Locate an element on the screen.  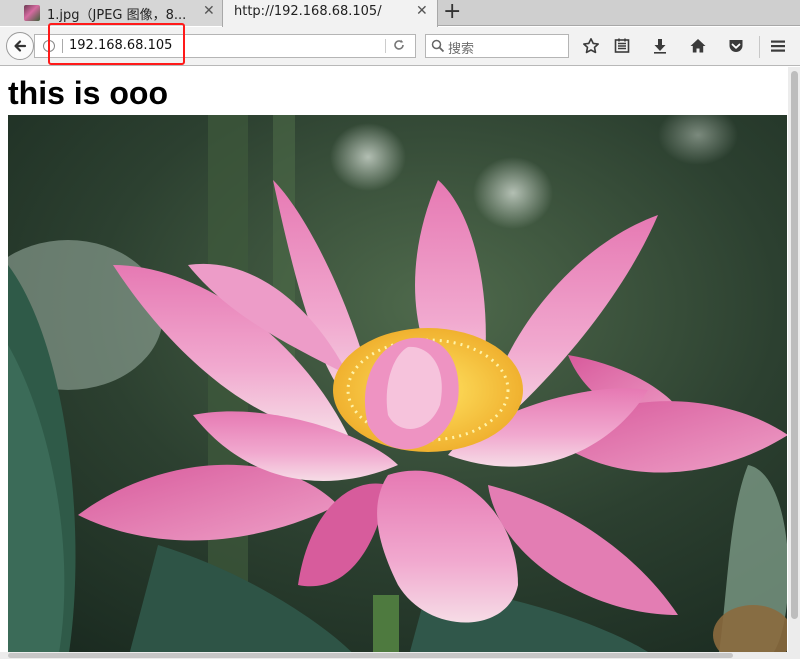
horizontal-scroll-thumb is located at coordinates (370, 655).